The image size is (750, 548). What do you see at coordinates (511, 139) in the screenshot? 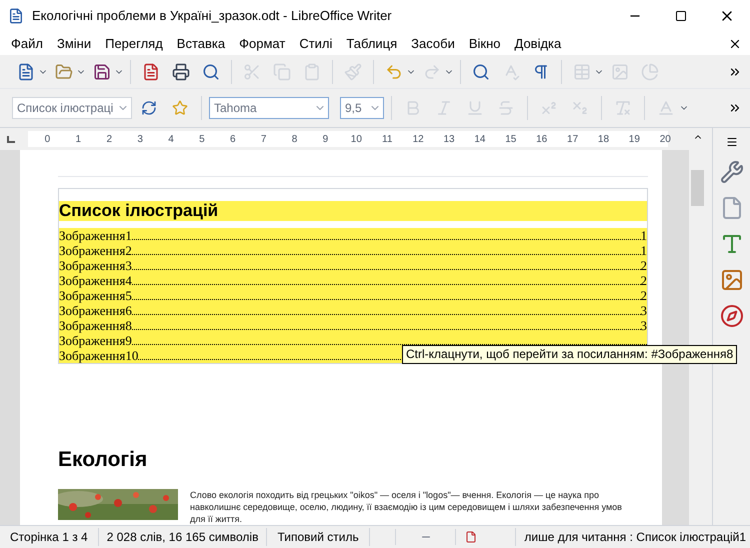
I see `ruler-number: 15` at bounding box center [511, 139].